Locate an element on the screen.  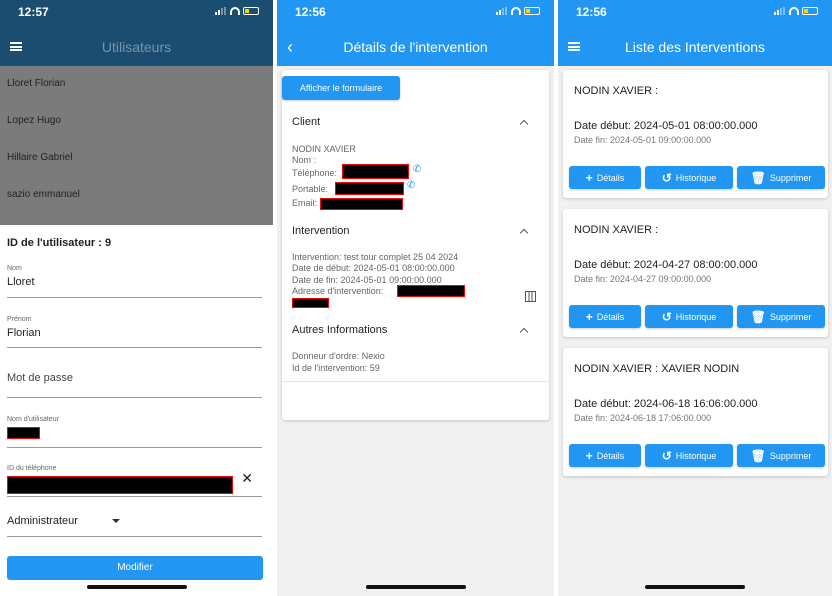
intervention-start: Date début: 2024-05-01 08:00:00.000 is located at coordinates (666, 126).